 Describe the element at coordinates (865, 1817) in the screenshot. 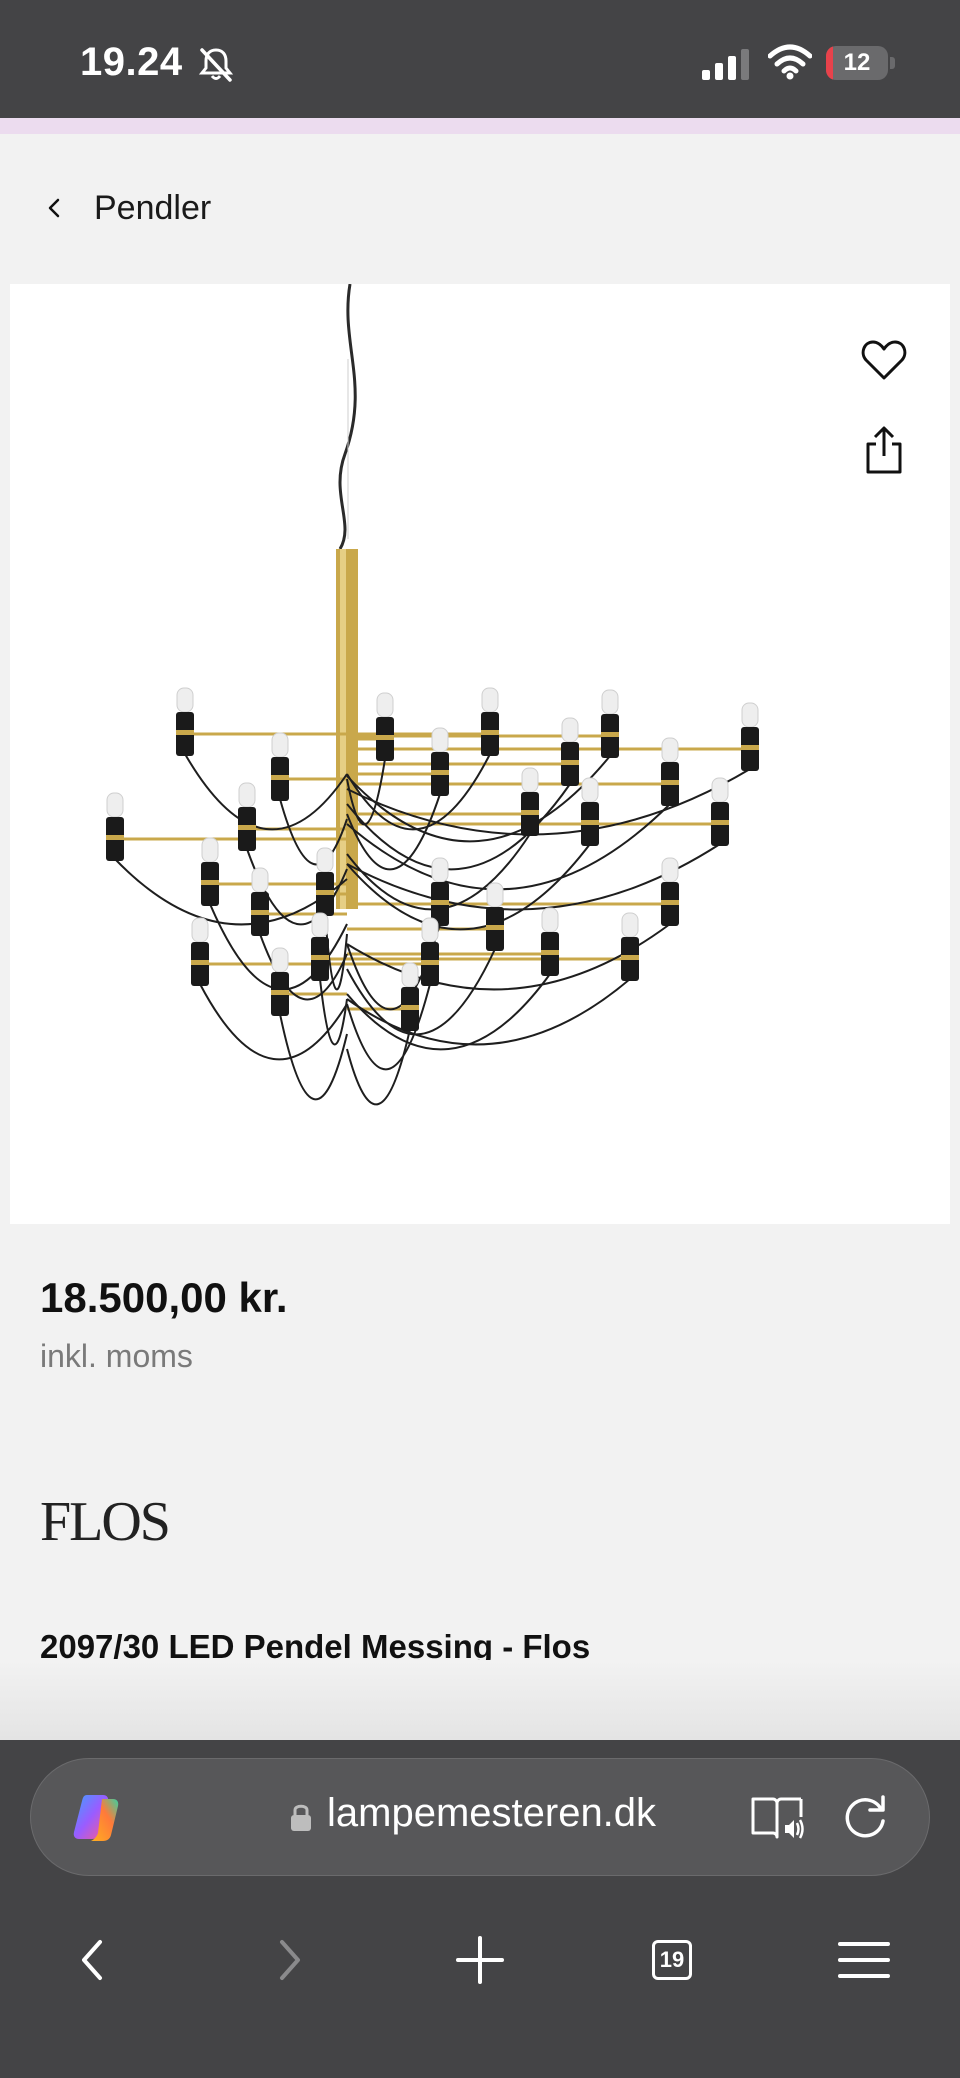

I see `reload-icon` at that location.